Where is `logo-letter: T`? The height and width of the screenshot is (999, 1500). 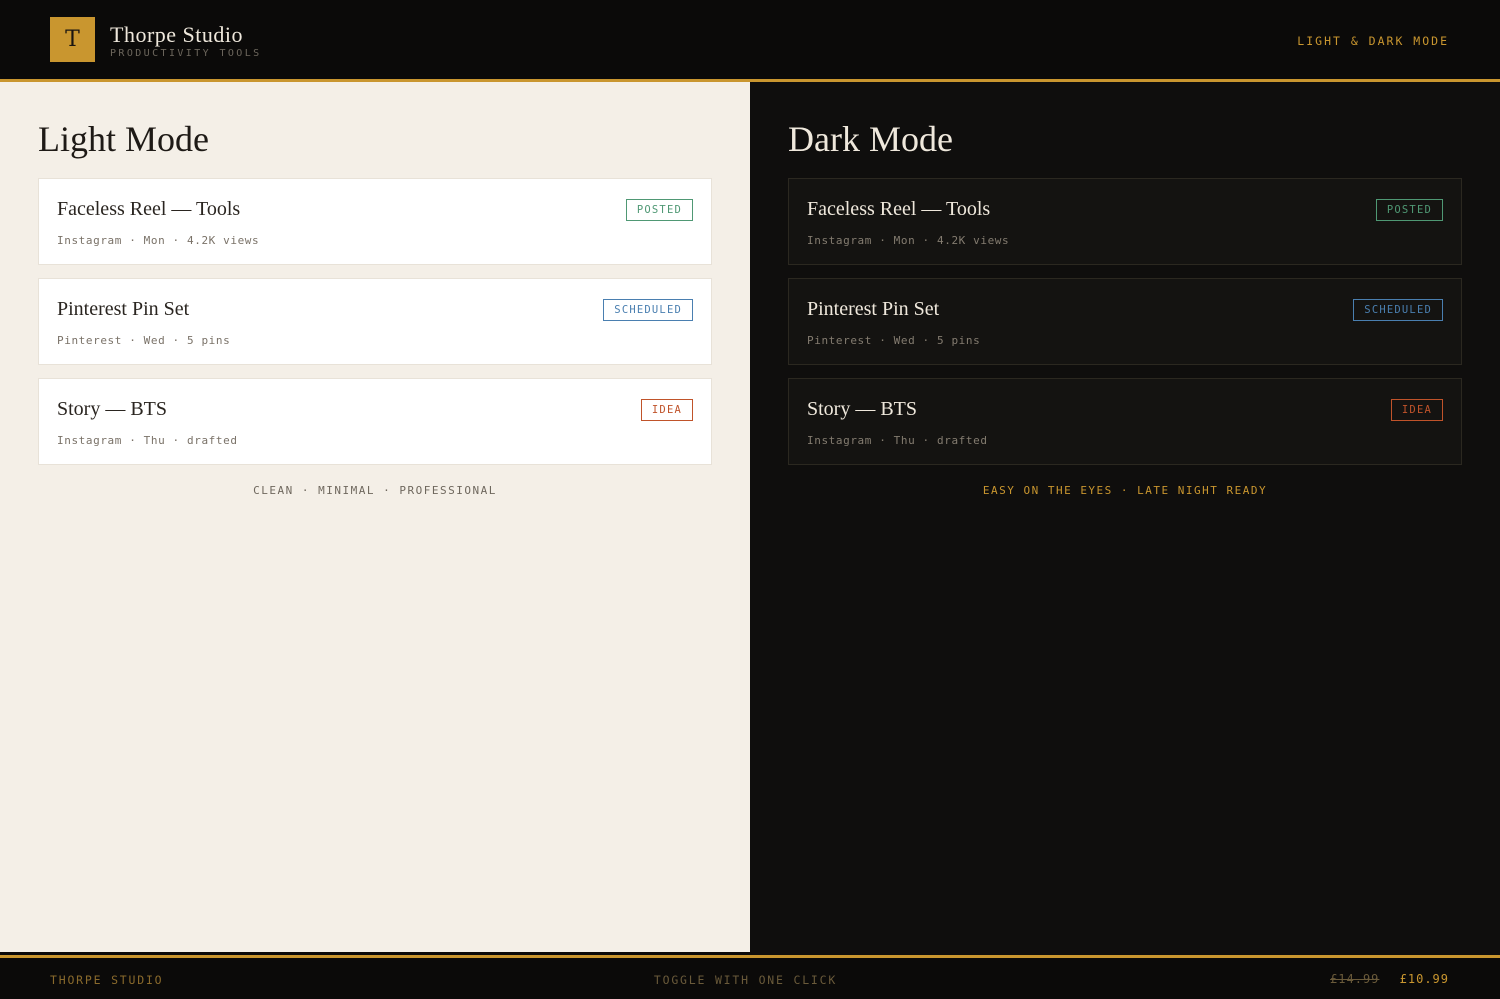 logo-letter: T is located at coordinates (72, 39).